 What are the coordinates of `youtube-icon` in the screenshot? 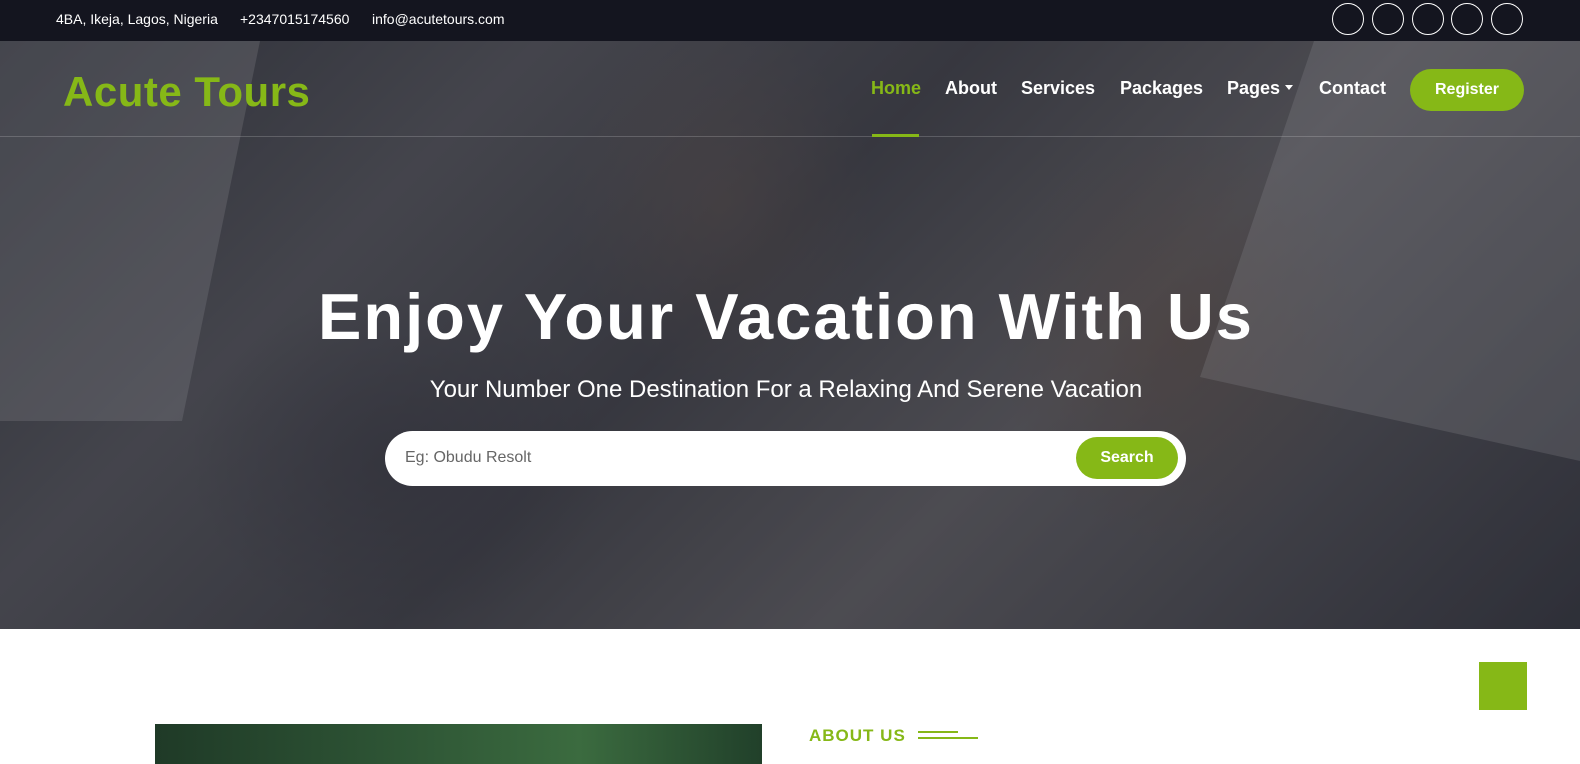 It's located at (1428, 19).